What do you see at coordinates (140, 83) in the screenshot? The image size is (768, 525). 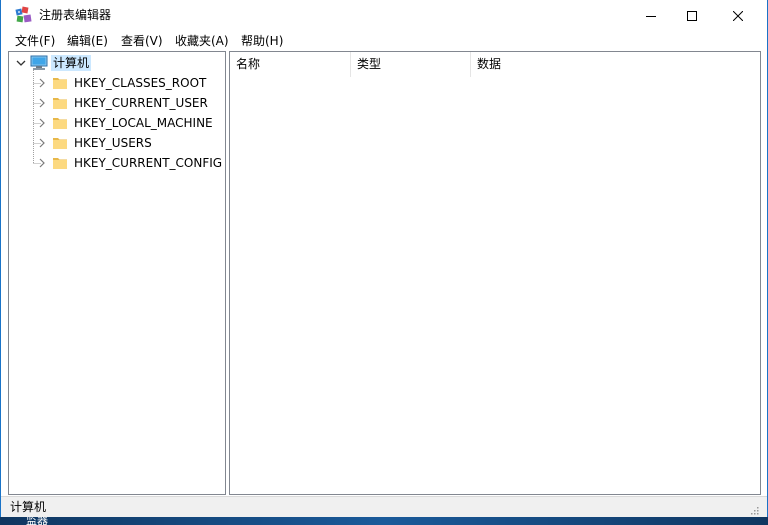 I see `tree-node-label: HKEY_CLASSES_ROOT` at bounding box center [140, 83].